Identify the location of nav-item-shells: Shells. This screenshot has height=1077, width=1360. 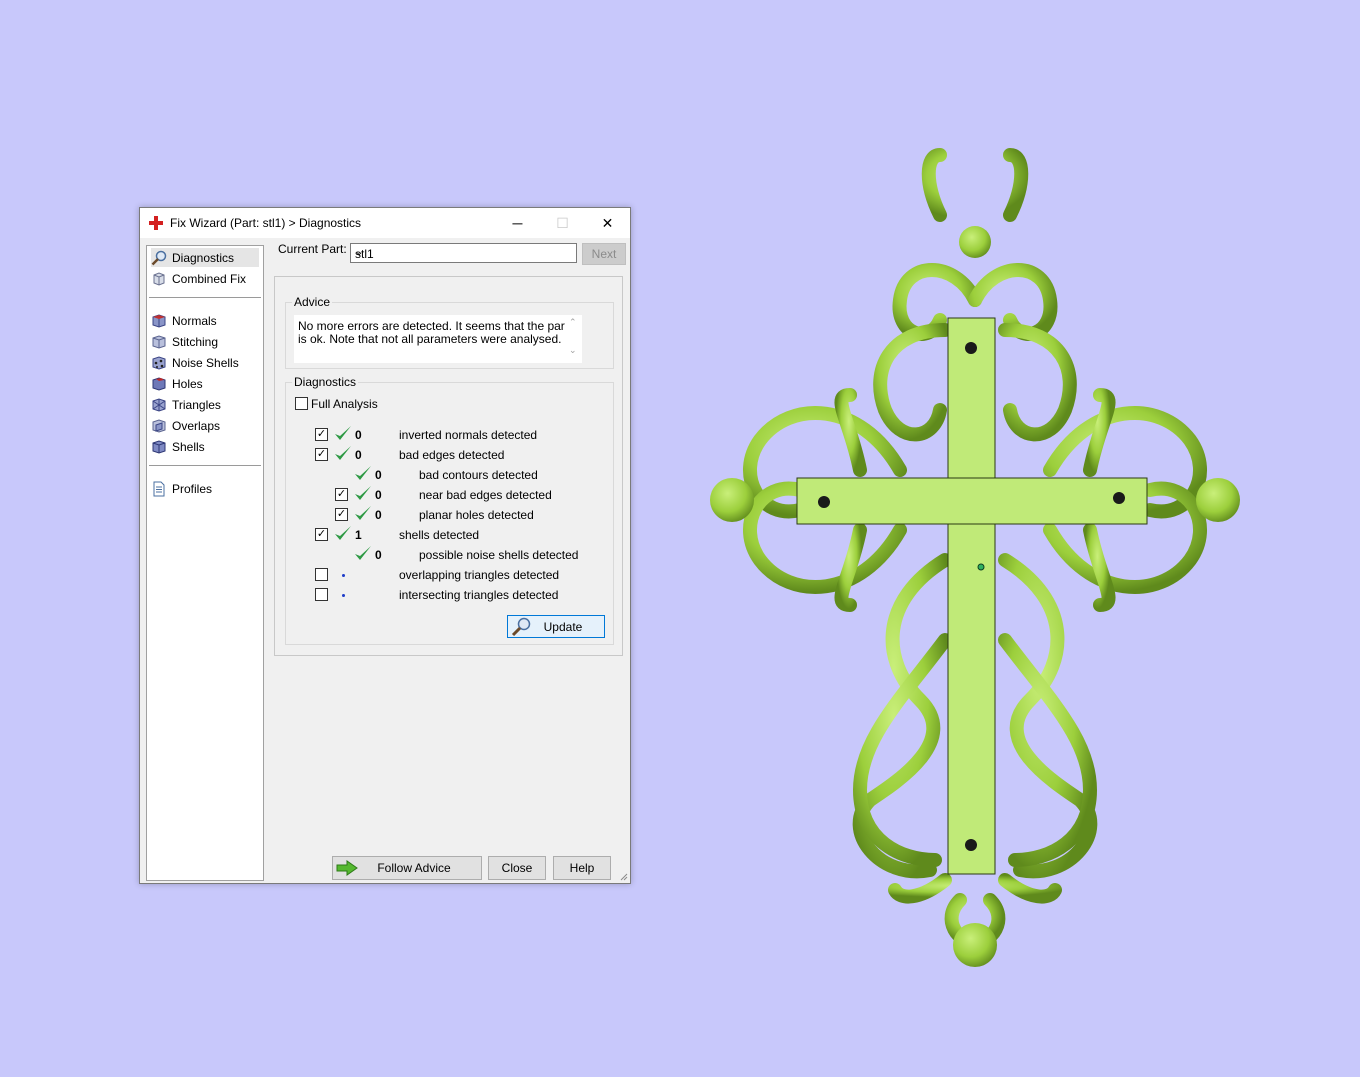
(178, 446).